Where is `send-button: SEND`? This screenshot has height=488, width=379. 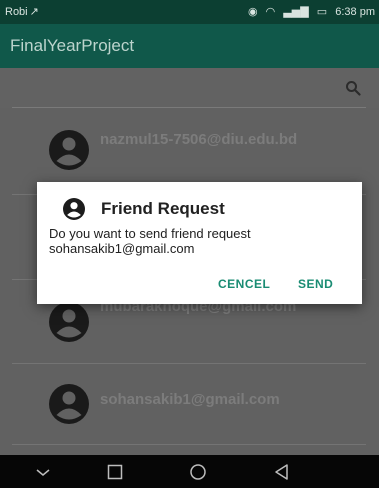
send-button: SEND is located at coordinates (315, 284).